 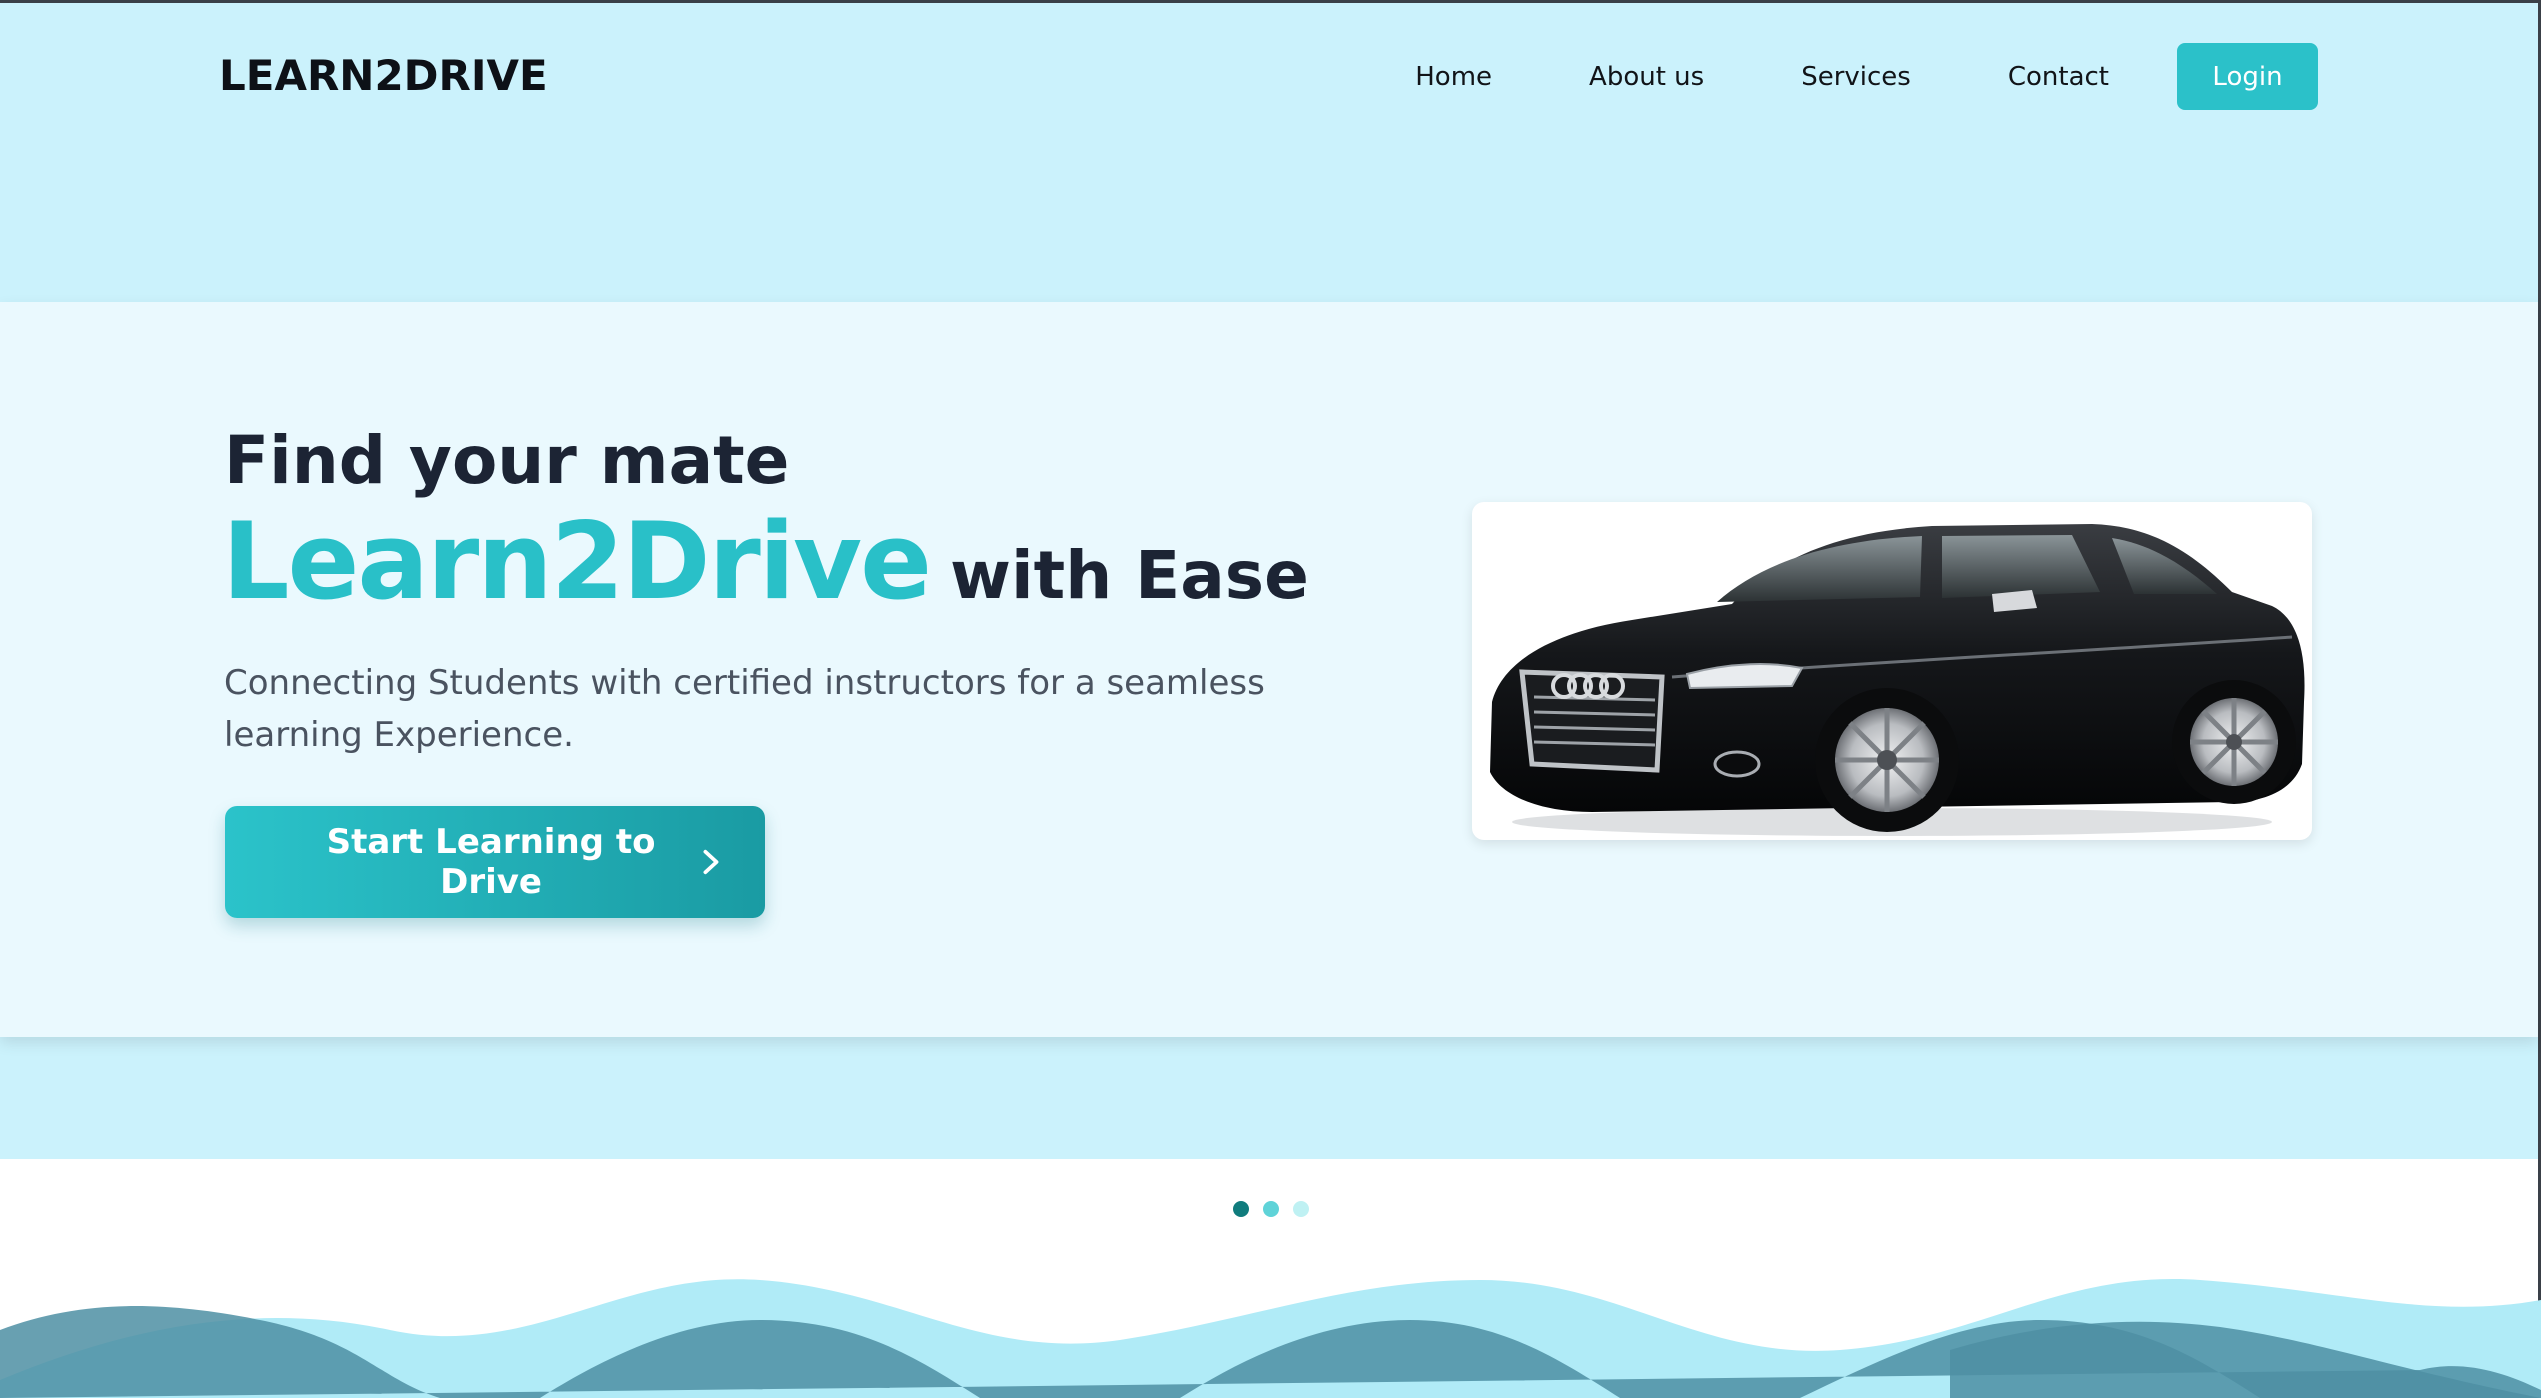 I want to click on hero-car-image, so click(x=1892, y=671).